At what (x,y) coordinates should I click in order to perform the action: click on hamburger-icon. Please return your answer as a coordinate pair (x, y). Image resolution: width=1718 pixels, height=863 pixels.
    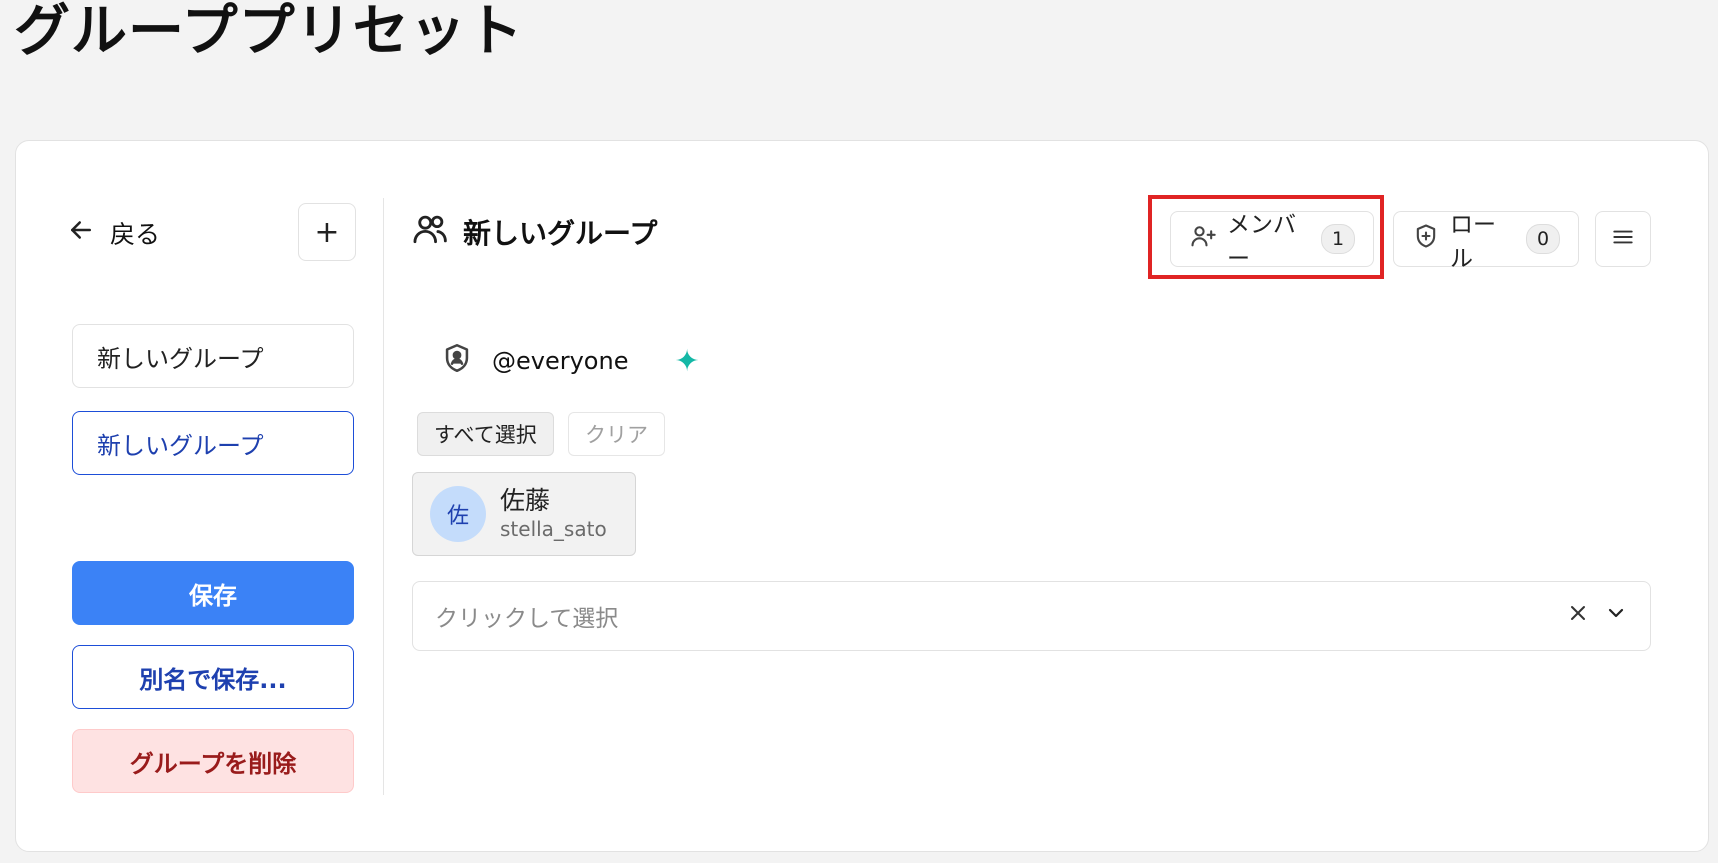
    Looking at the image, I should click on (1623, 239).